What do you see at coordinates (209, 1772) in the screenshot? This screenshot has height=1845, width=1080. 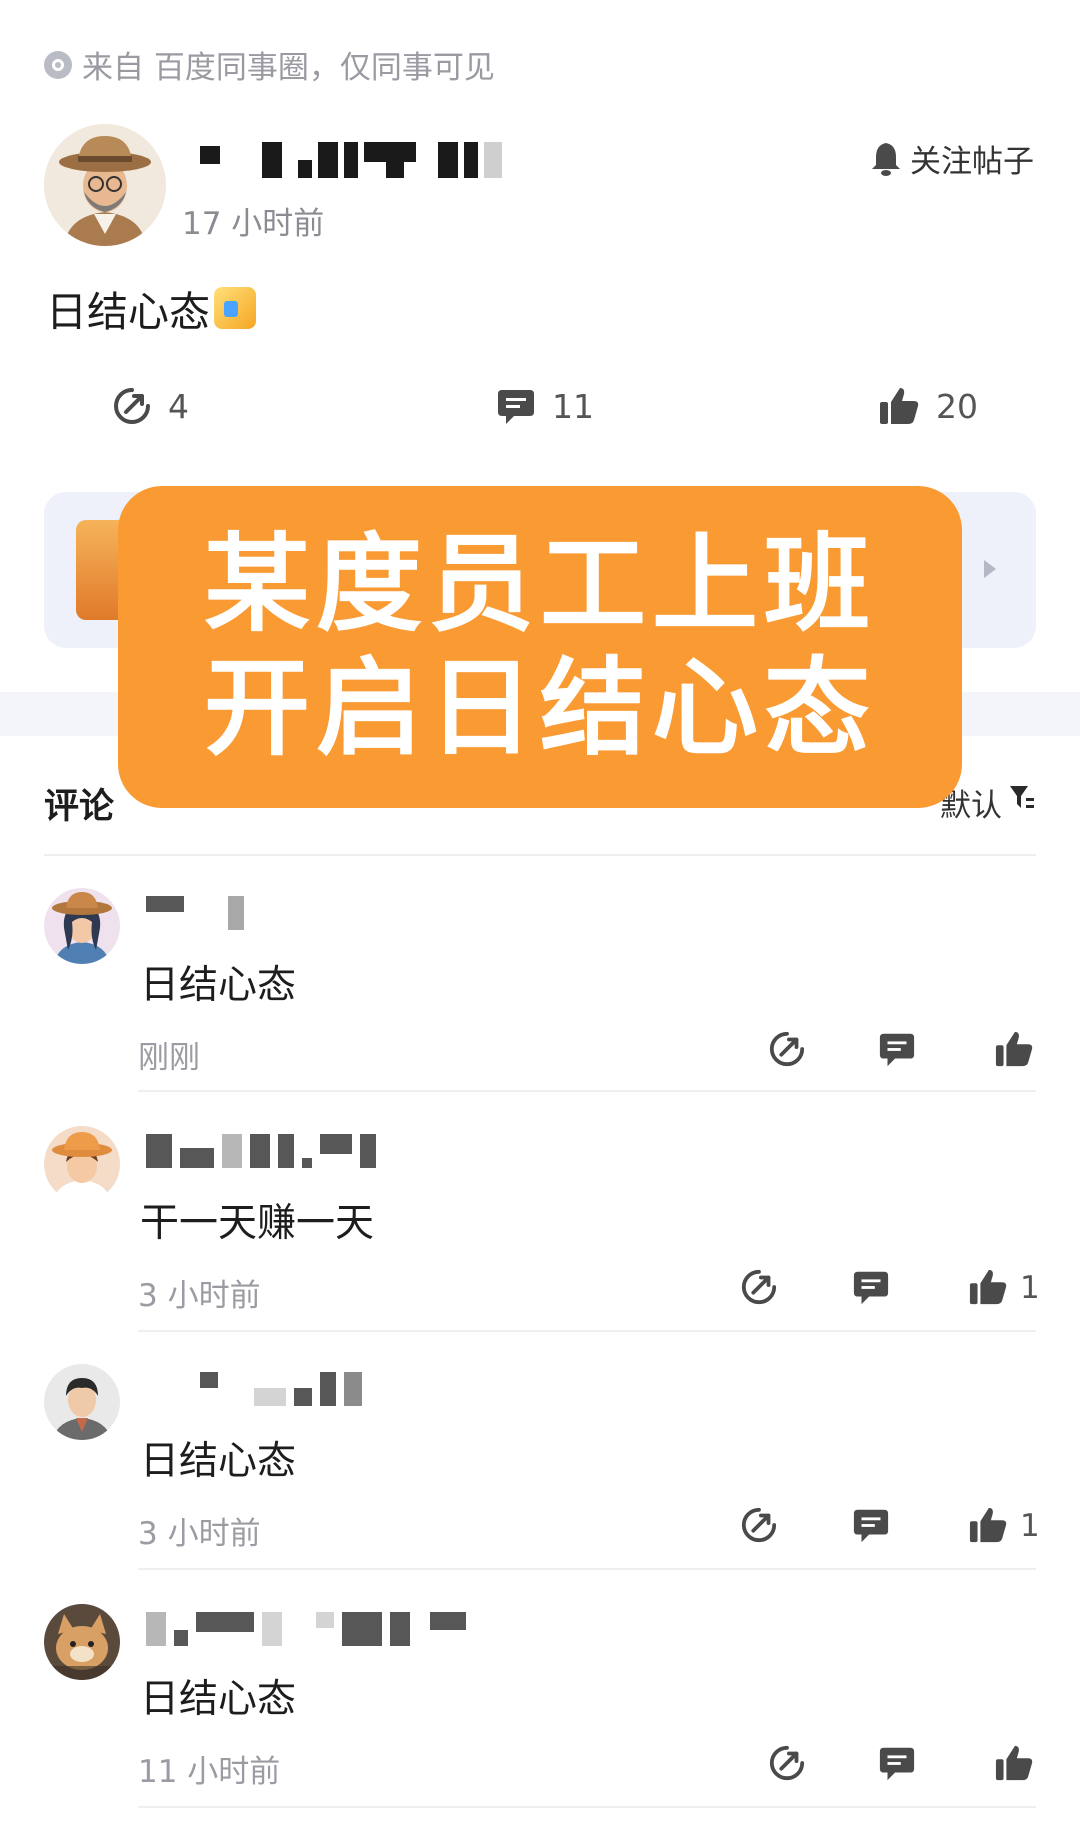 I see `comment-time: 11 小时前` at bounding box center [209, 1772].